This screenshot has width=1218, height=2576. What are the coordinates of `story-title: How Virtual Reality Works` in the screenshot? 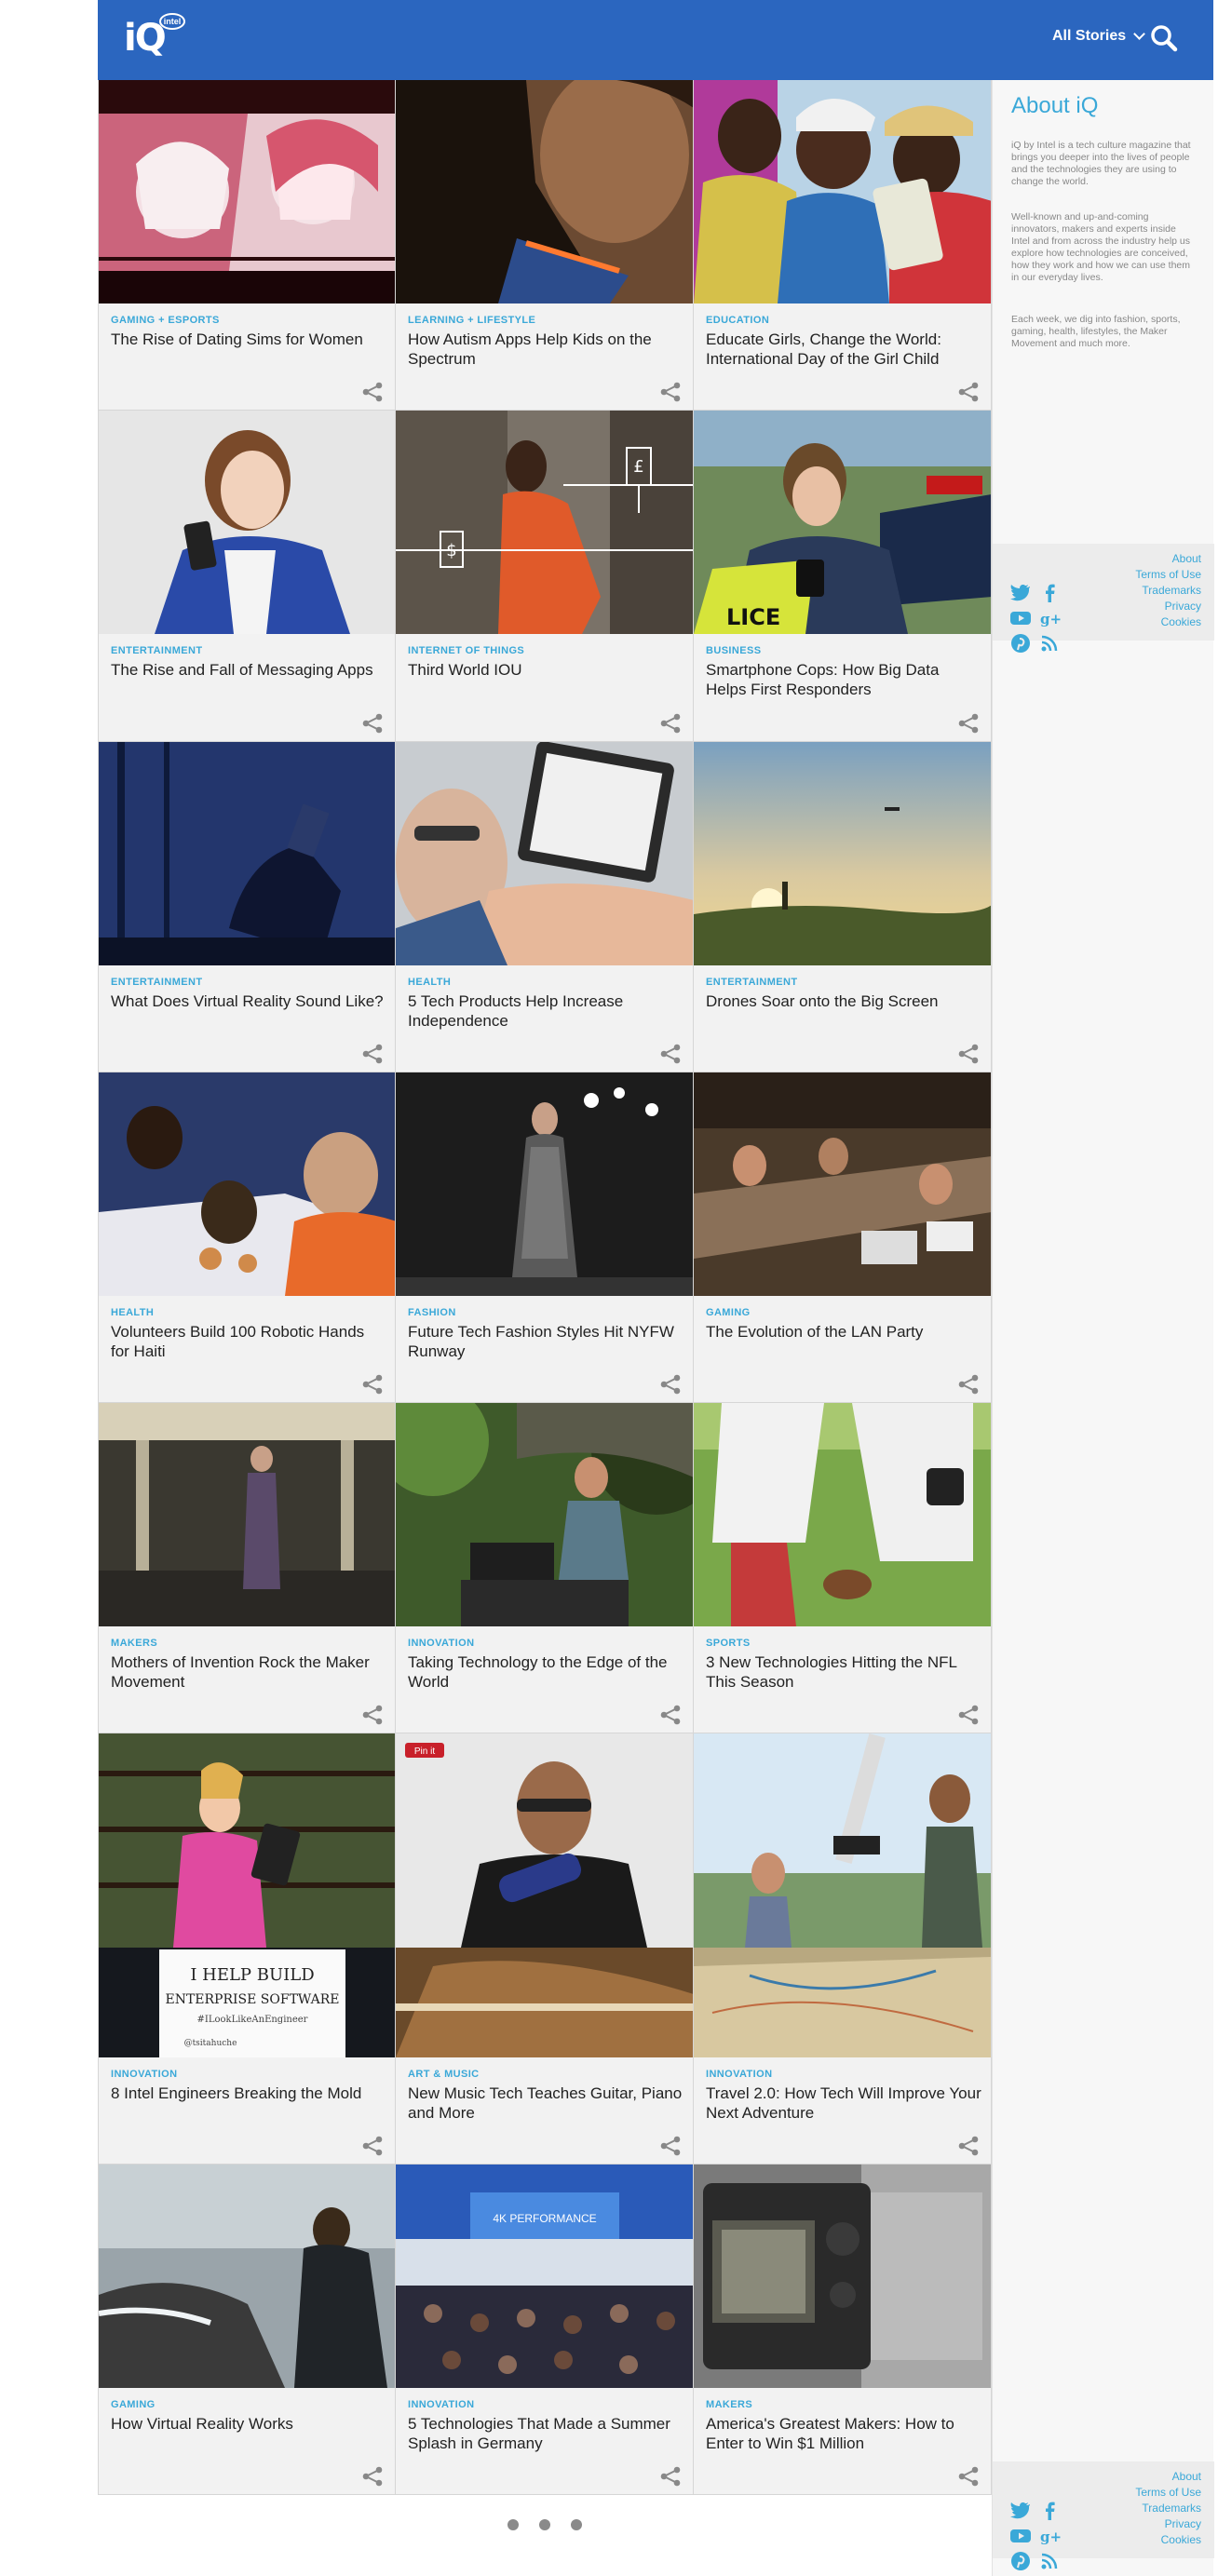 It's located at (249, 2424).